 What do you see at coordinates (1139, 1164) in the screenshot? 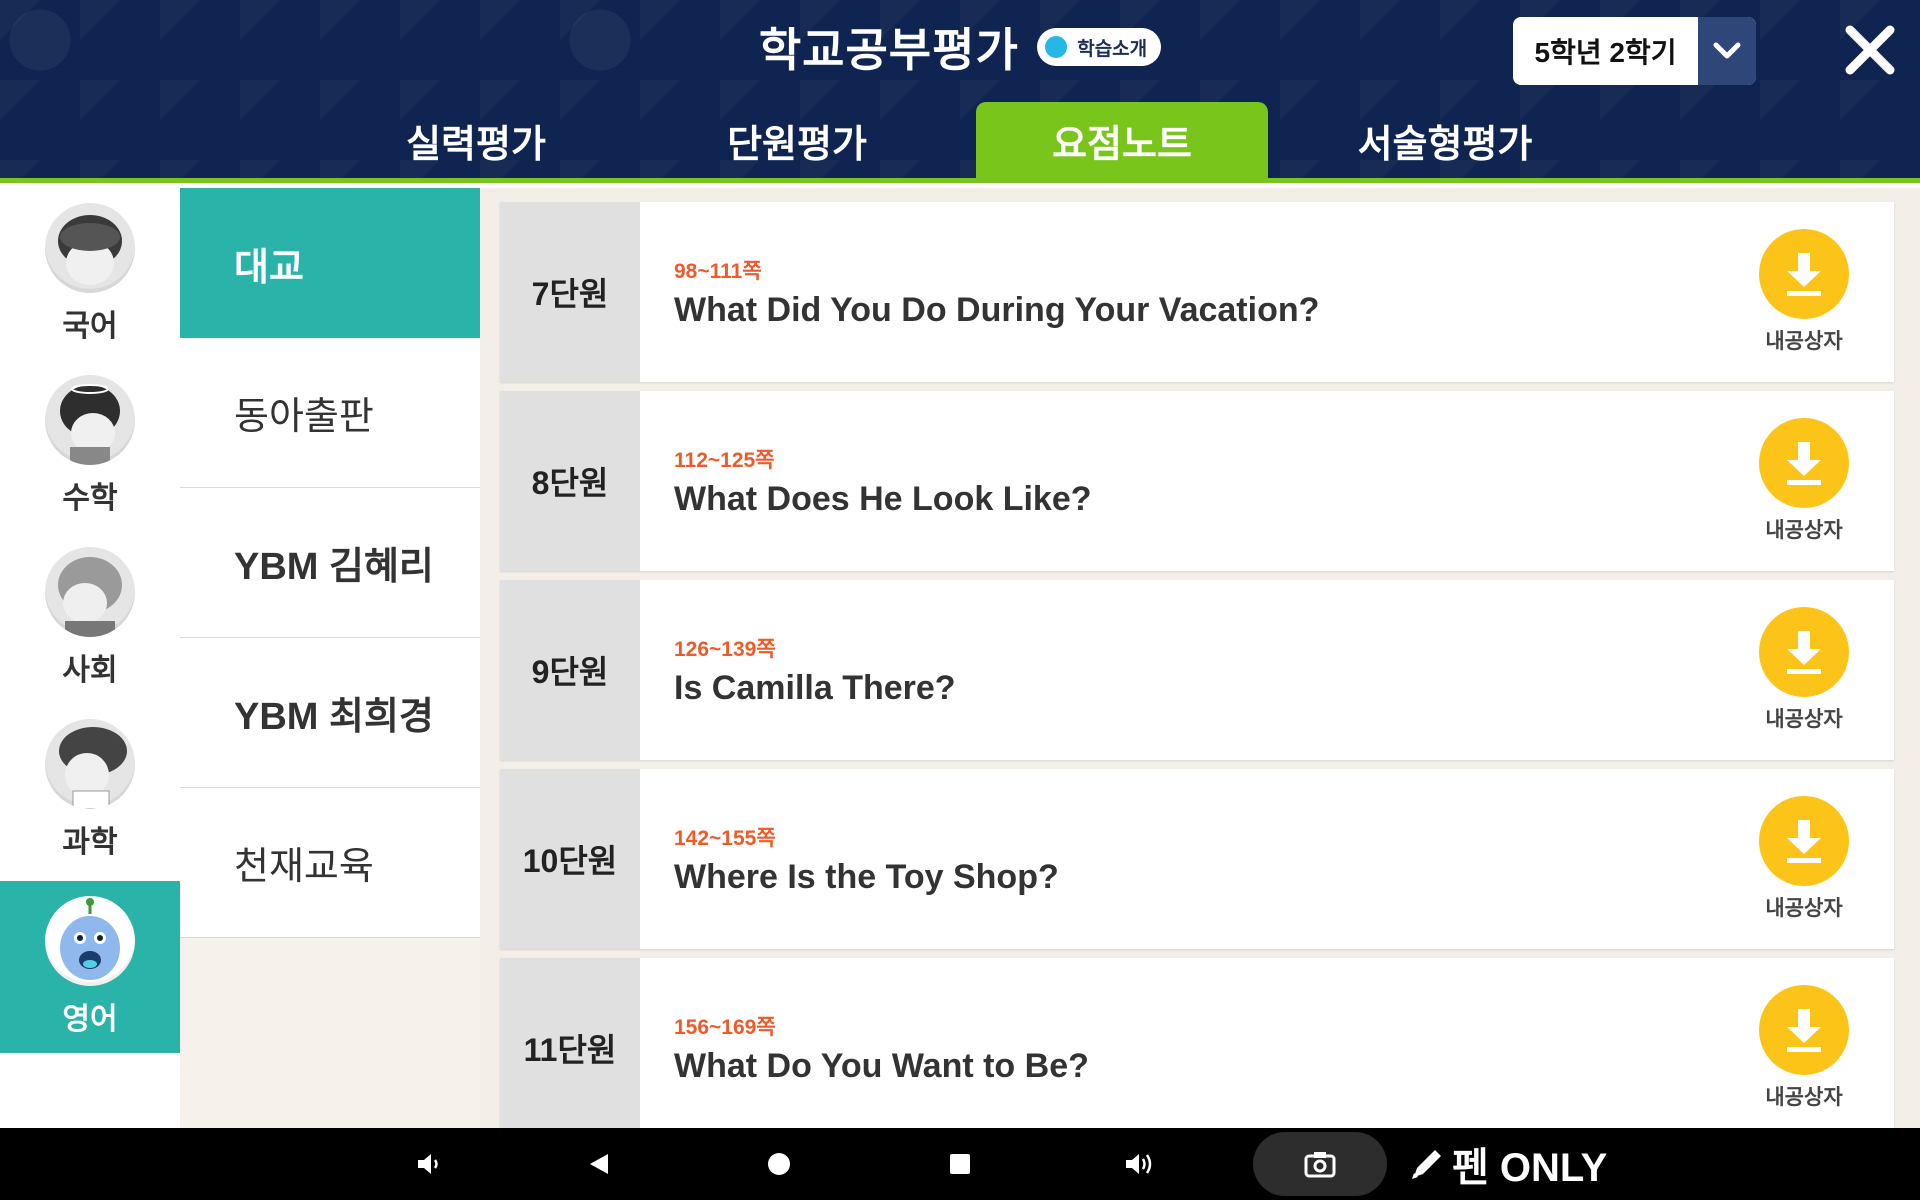
I see `volume-up-icon` at bounding box center [1139, 1164].